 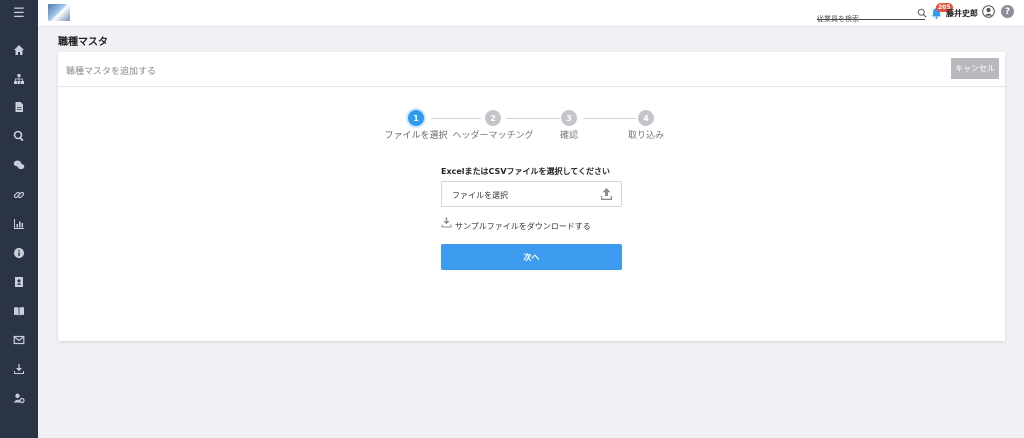 What do you see at coordinates (526, 171) in the screenshot?
I see `file-select-label: ExcelまたはCSVファイルを選択してください` at bounding box center [526, 171].